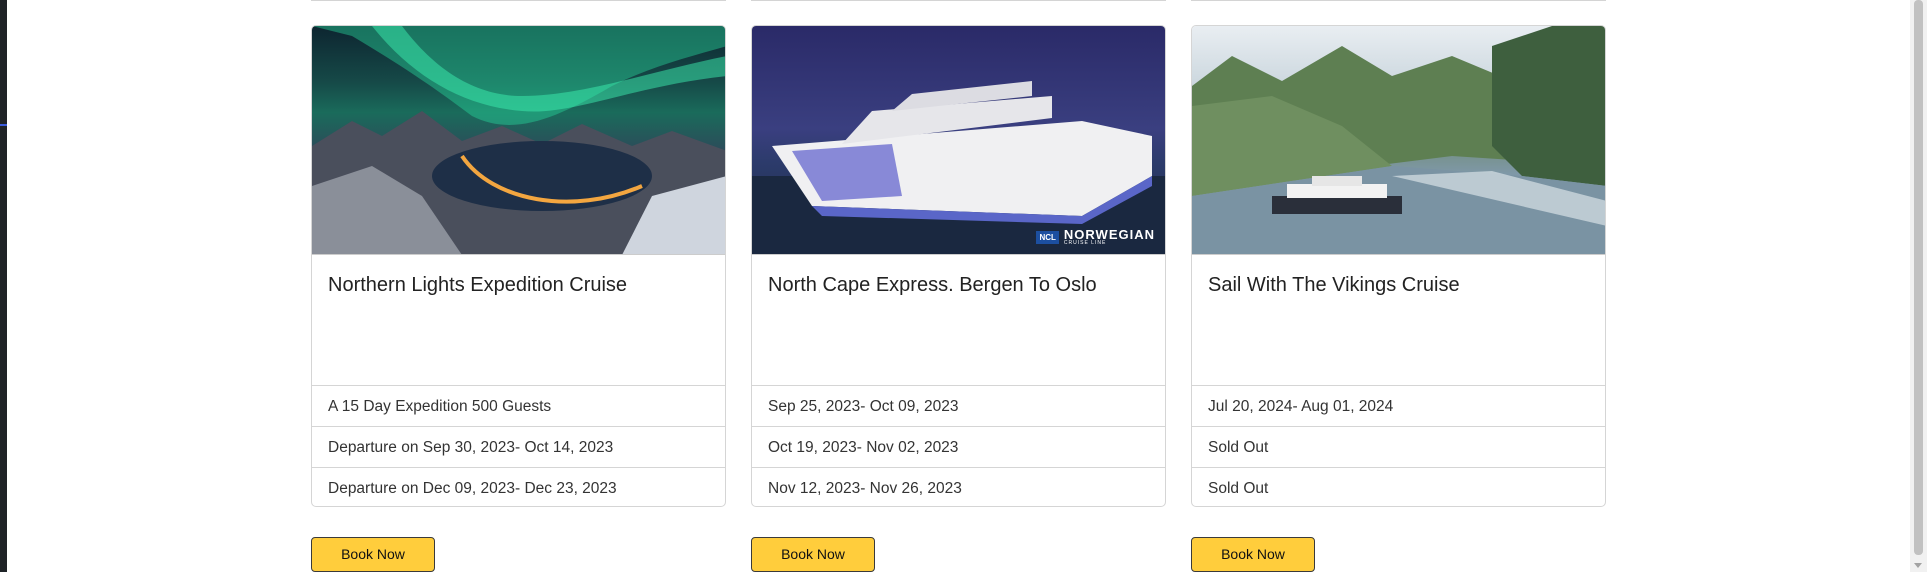 This screenshot has height=572, width=1927. What do you see at coordinates (958, 140) in the screenshot?
I see `cruise-ship-image: NCL NORWEGIAN CRUISE LINE` at bounding box center [958, 140].